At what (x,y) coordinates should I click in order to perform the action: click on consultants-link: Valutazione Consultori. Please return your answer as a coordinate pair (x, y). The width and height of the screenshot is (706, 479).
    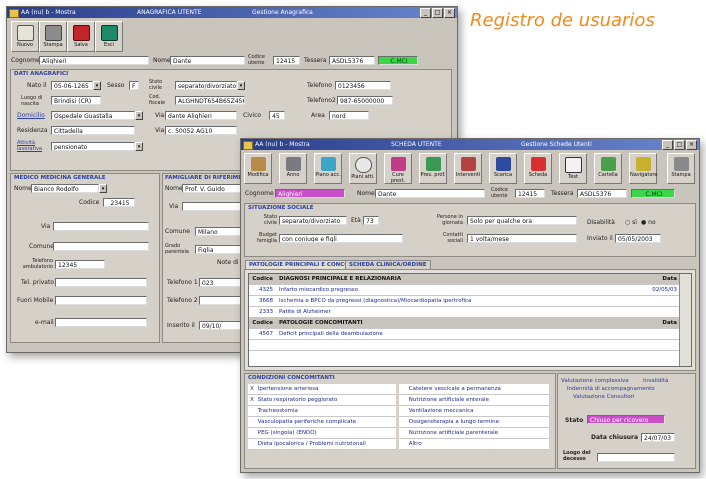
    Looking at the image, I should click on (604, 397).